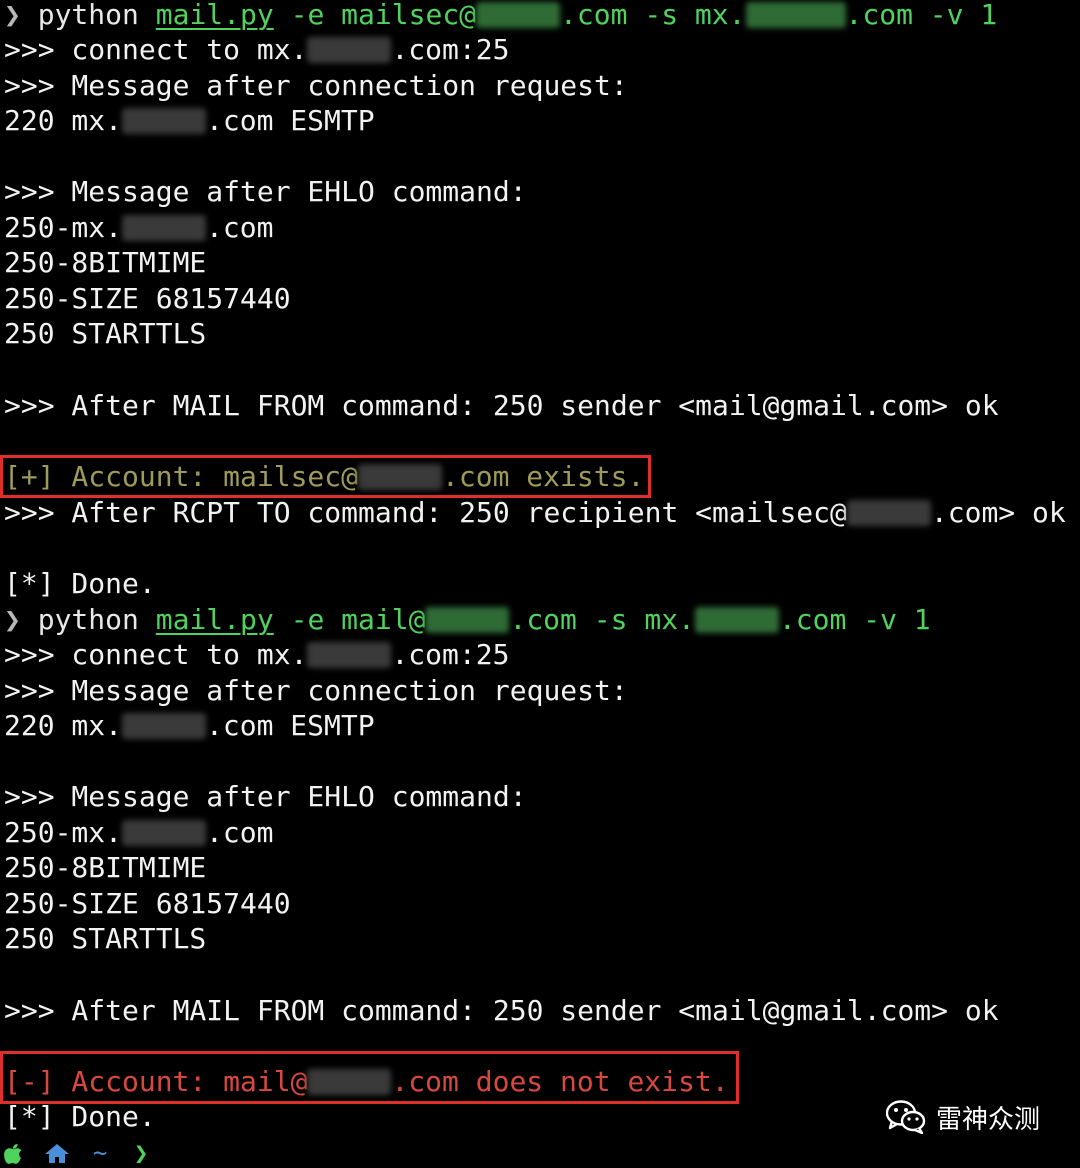 The width and height of the screenshot is (1080, 1168). I want to click on cmd-email-flag: -e mail@, so click(358, 619).